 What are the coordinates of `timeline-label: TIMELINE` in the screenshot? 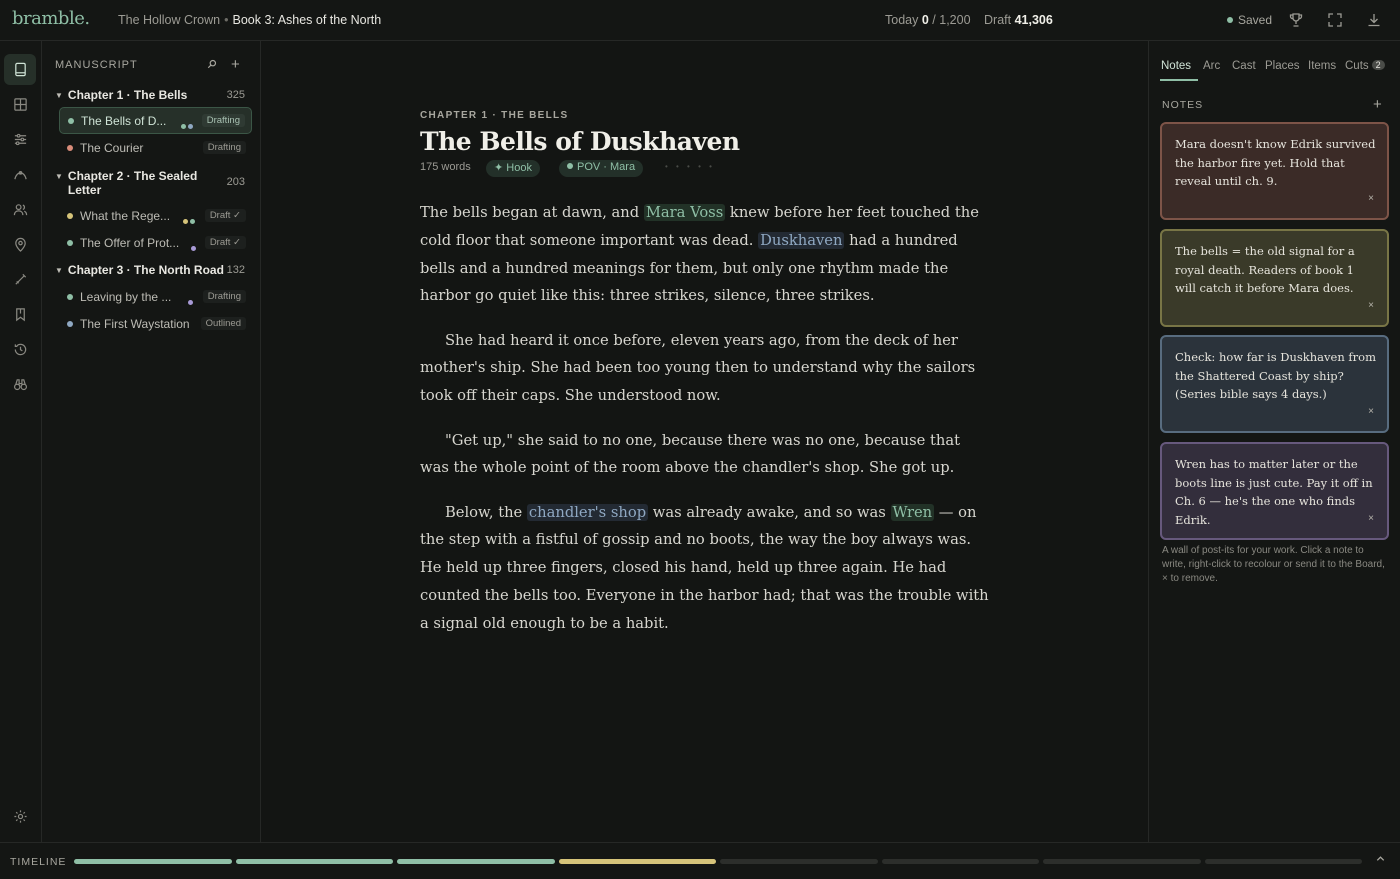 It's located at (38, 862).